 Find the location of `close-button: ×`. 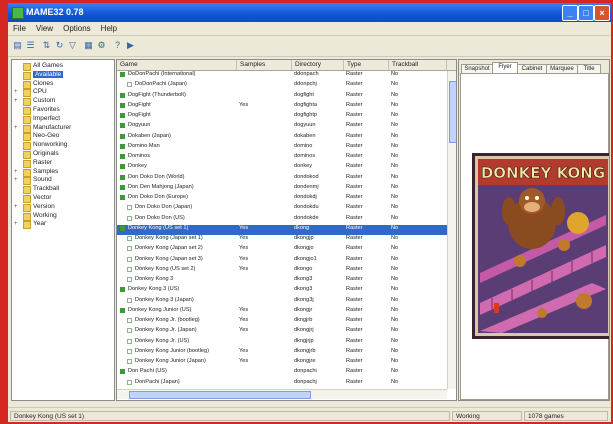

close-button: × is located at coordinates (602, 13).